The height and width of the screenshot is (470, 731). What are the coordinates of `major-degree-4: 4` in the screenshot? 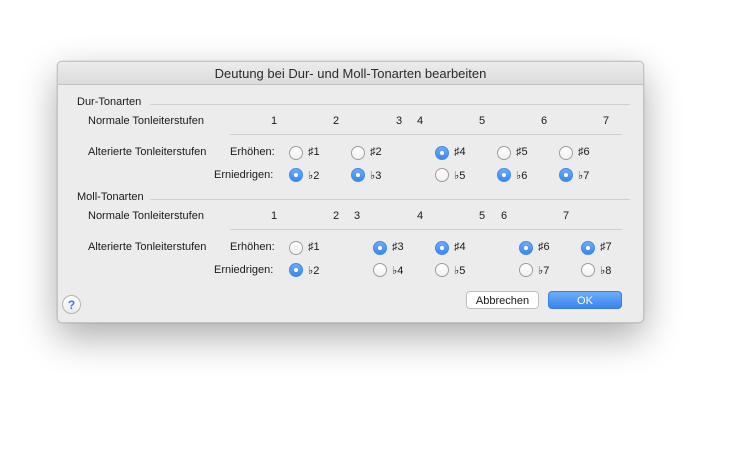 It's located at (420, 121).